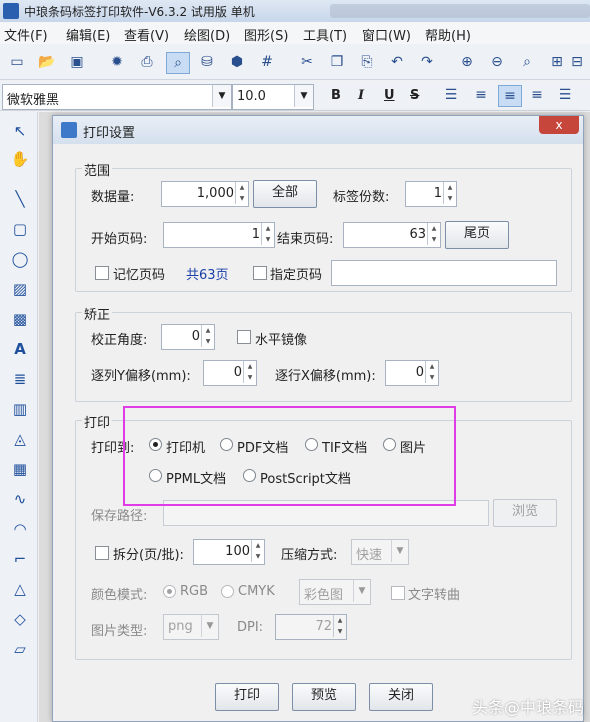 The image size is (590, 722). What do you see at coordinates (20, 589) in the screenshot?
I see `triangle-tool-icon: △` at bounding box center [20, 589].